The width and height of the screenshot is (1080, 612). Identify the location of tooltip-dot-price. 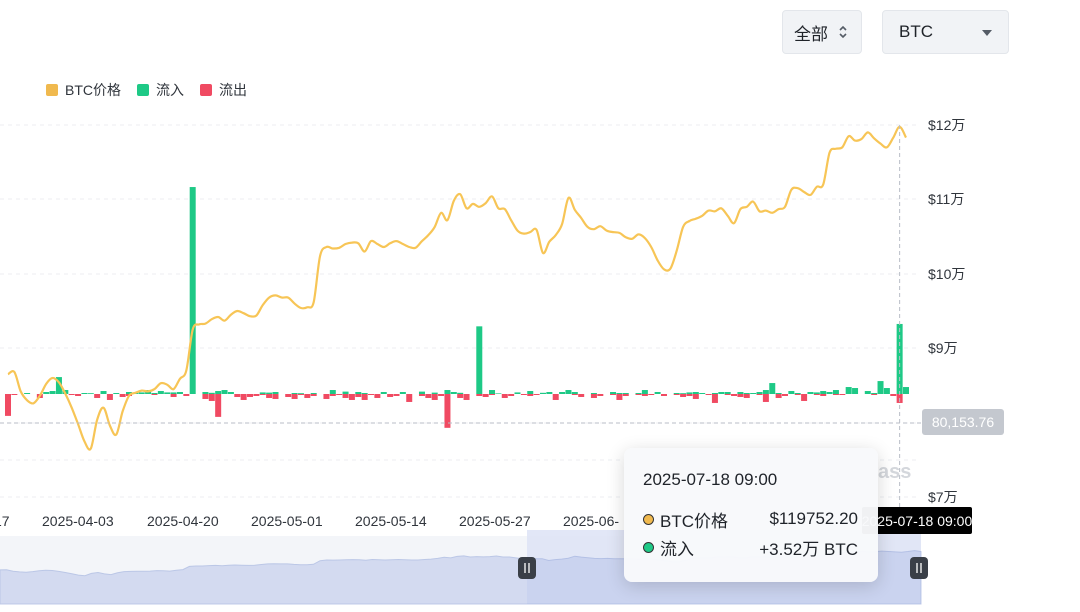
(648, 519).